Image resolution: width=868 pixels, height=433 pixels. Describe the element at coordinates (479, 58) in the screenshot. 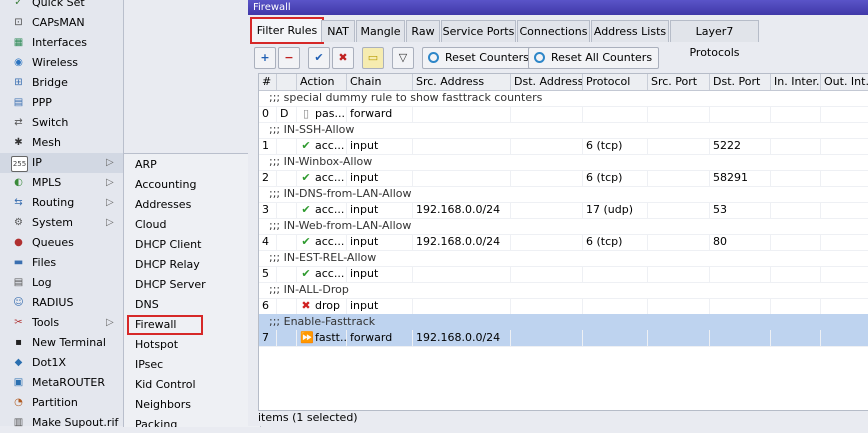

I see `reset-counters-button: Reset Counters` at that location.